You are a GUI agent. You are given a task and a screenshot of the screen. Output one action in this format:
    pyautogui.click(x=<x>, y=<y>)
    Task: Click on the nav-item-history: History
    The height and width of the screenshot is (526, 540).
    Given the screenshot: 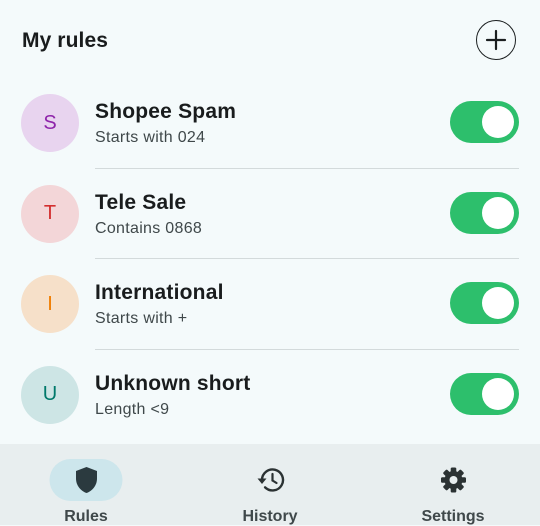 What is the action you would take?
    pyautogui.click(x=270, y=484)
    